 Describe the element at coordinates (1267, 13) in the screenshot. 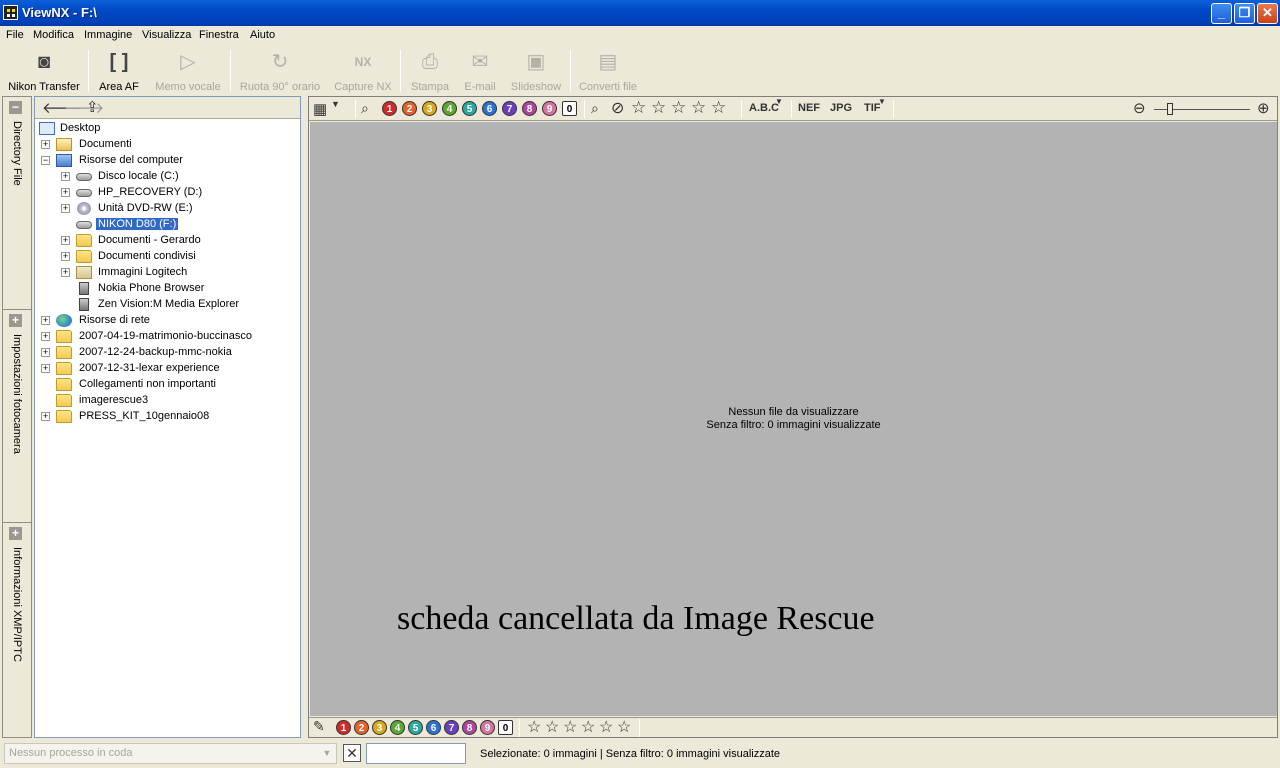

I see `close-button: ✕` at that location.